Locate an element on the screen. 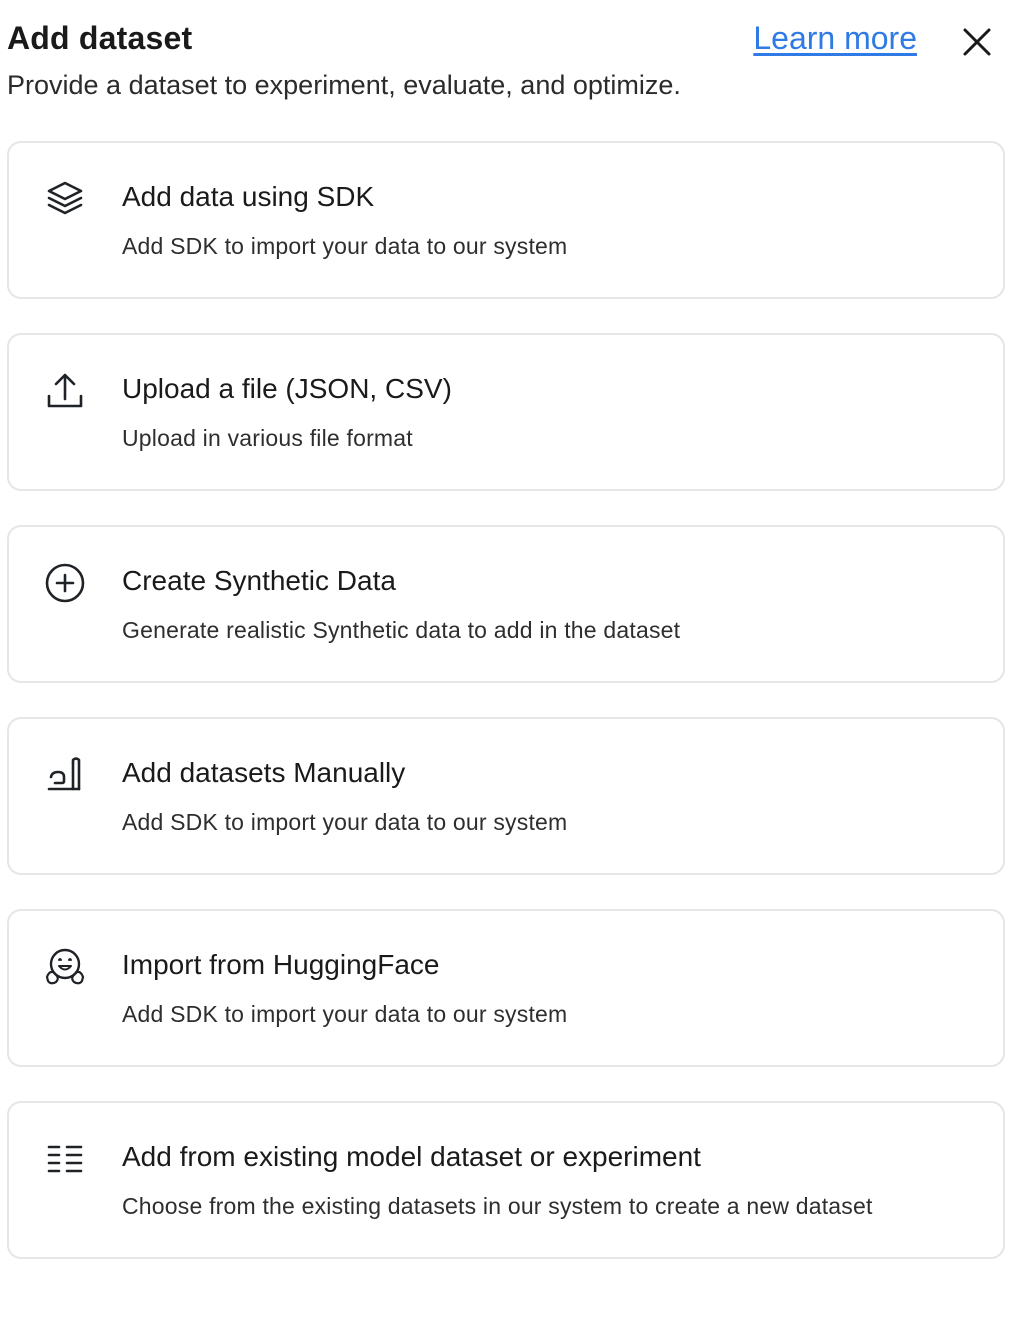 The image size is (1032, 1320). option-description: Upload in various file format is located at coordinates (267, 438).